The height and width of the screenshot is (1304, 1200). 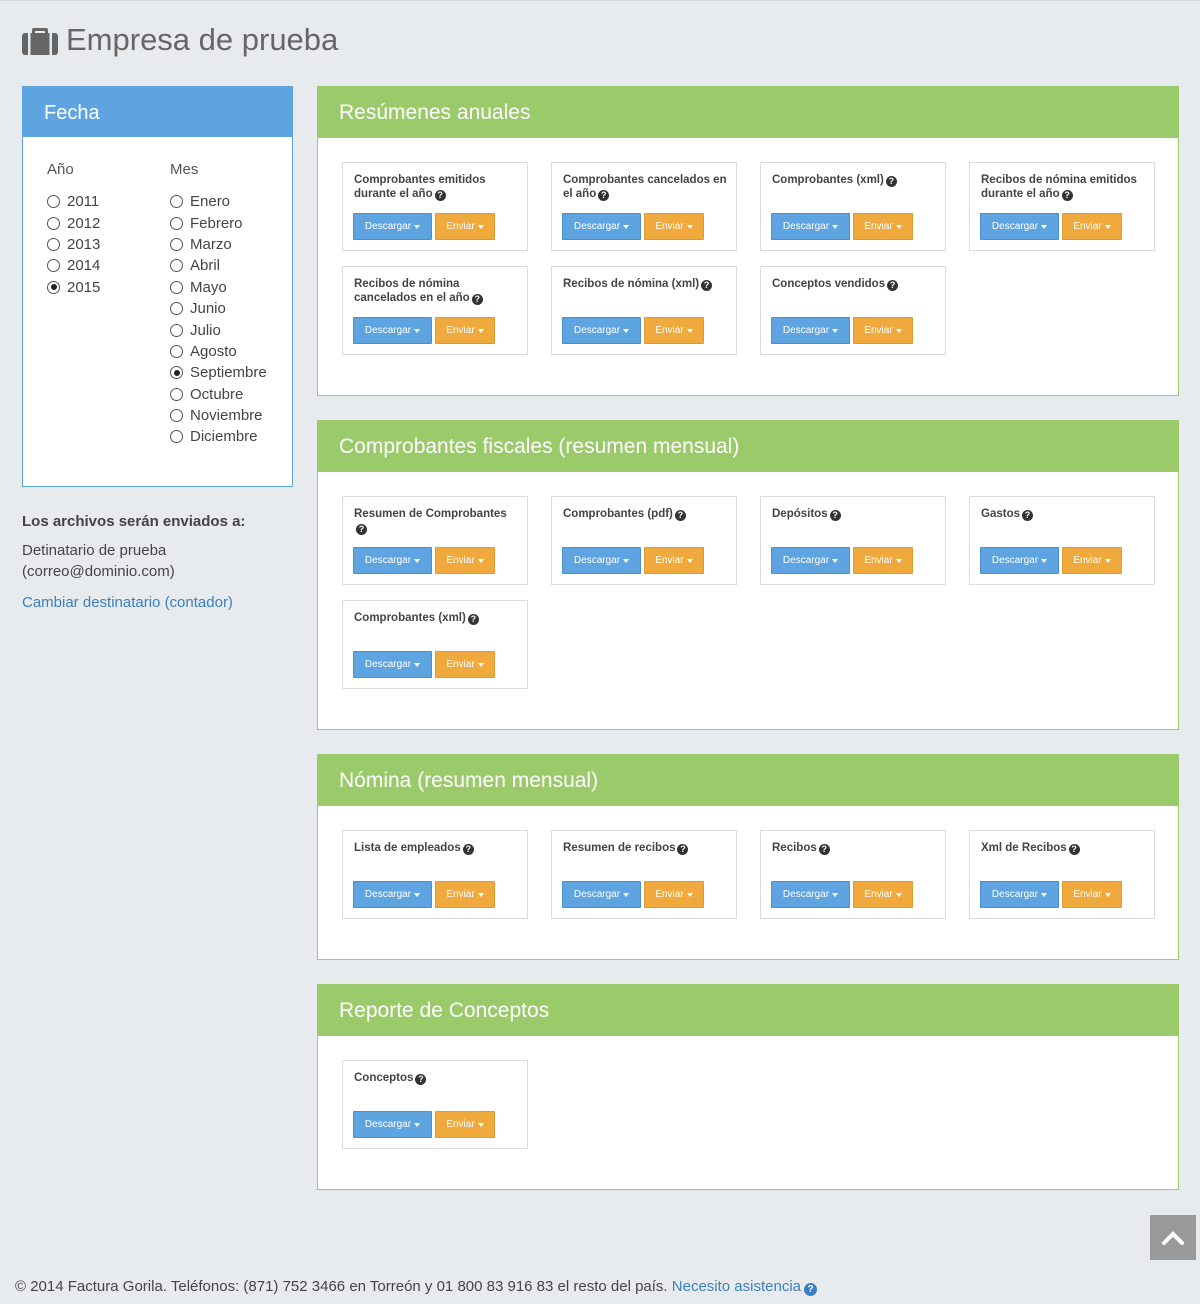 I want to click on month-option: Julio, so click(x=230, y=329).